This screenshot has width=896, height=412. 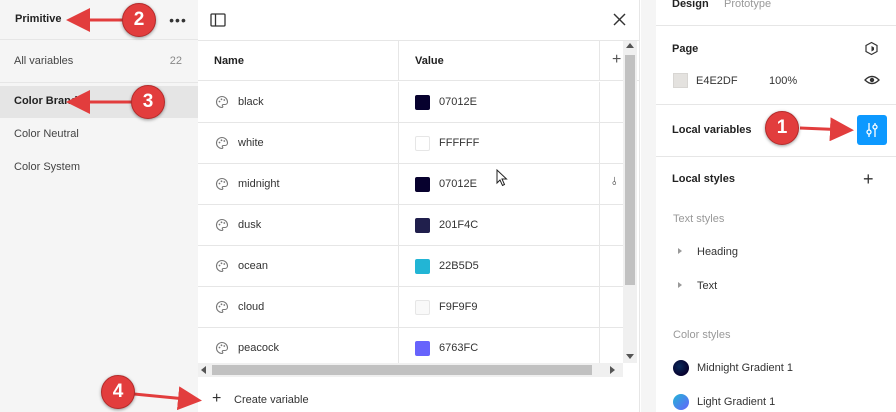 What do you see at coordinates (458, 348) in the screenshot?
I see `variable-value: 6763FC` at bounding box center [458, 348].